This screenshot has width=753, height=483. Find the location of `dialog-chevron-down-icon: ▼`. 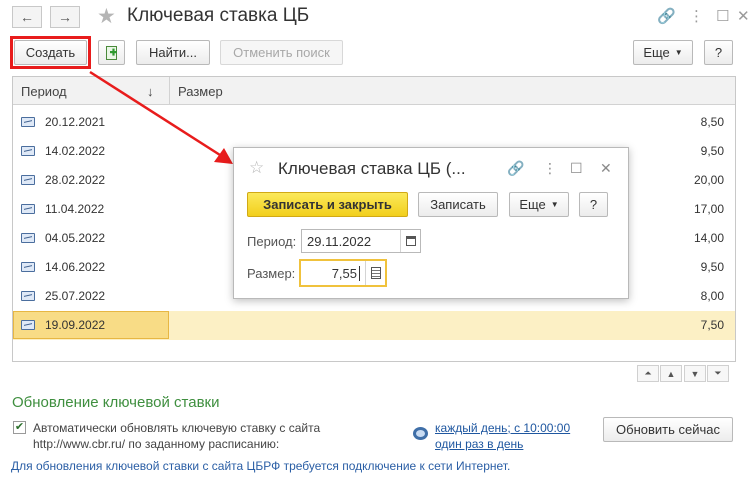

dialog-chevron-down-icon: ▼ is located at coordinates (554, 204).